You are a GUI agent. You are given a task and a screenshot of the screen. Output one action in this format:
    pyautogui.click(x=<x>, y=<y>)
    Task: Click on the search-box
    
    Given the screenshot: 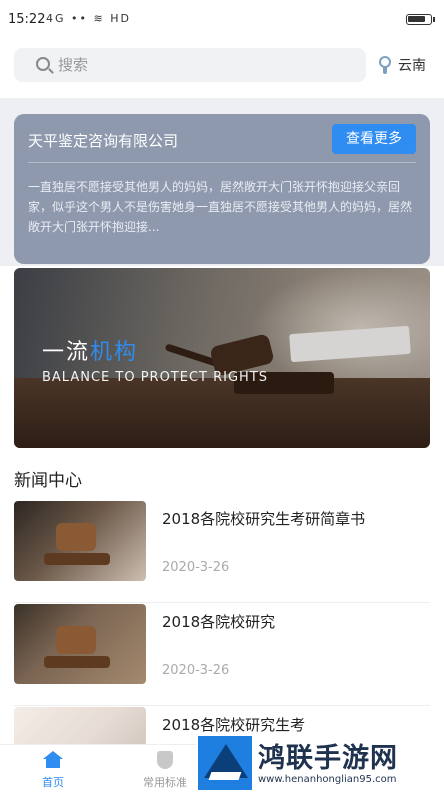 What is the action you would take?
    pyautogui.click(x=190, y=65)
    